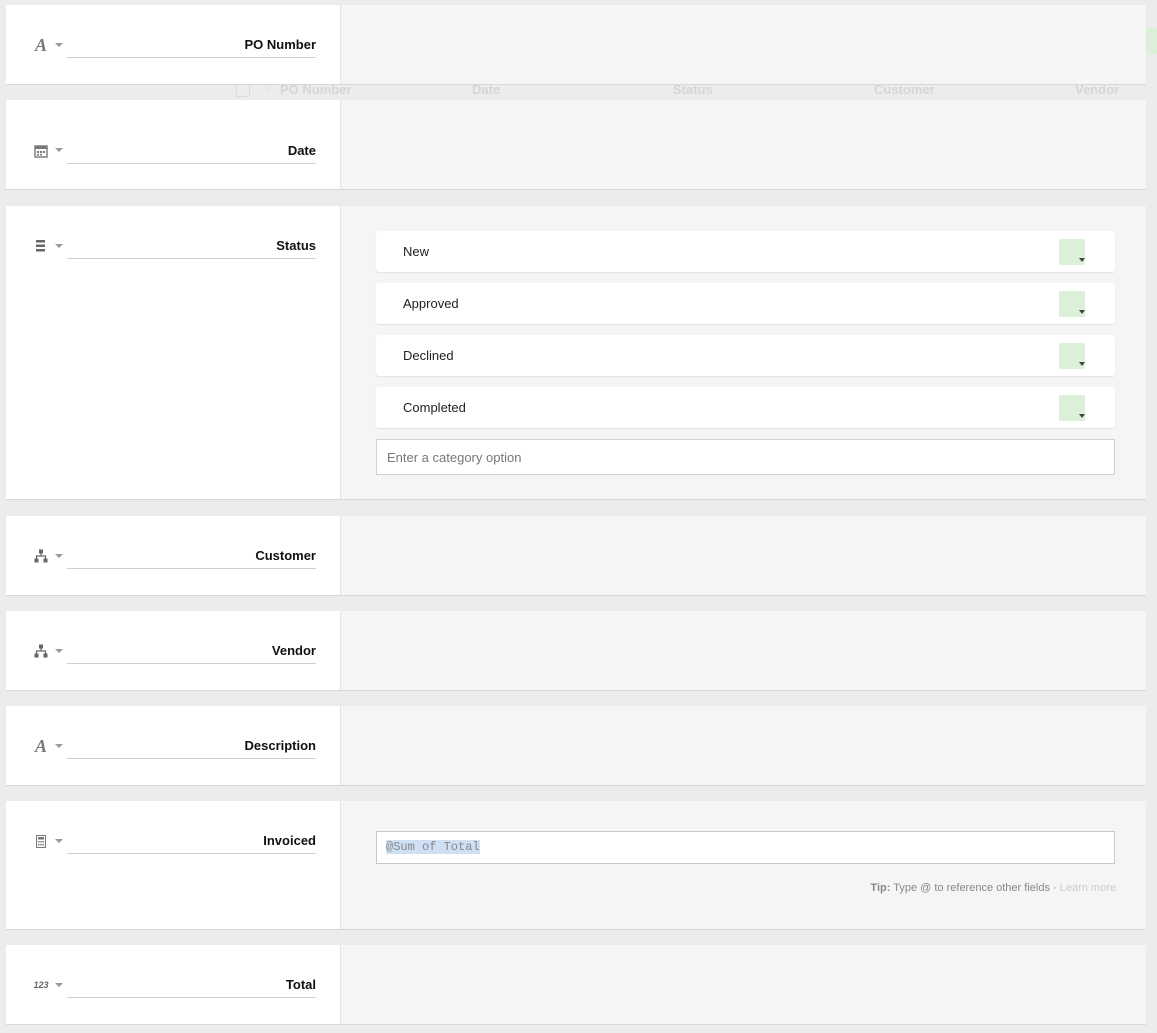  What do you see at coordinates (243, 90) in the screenshot?
I see `background-select-all-checkbox` at bounding box center [243, 90].